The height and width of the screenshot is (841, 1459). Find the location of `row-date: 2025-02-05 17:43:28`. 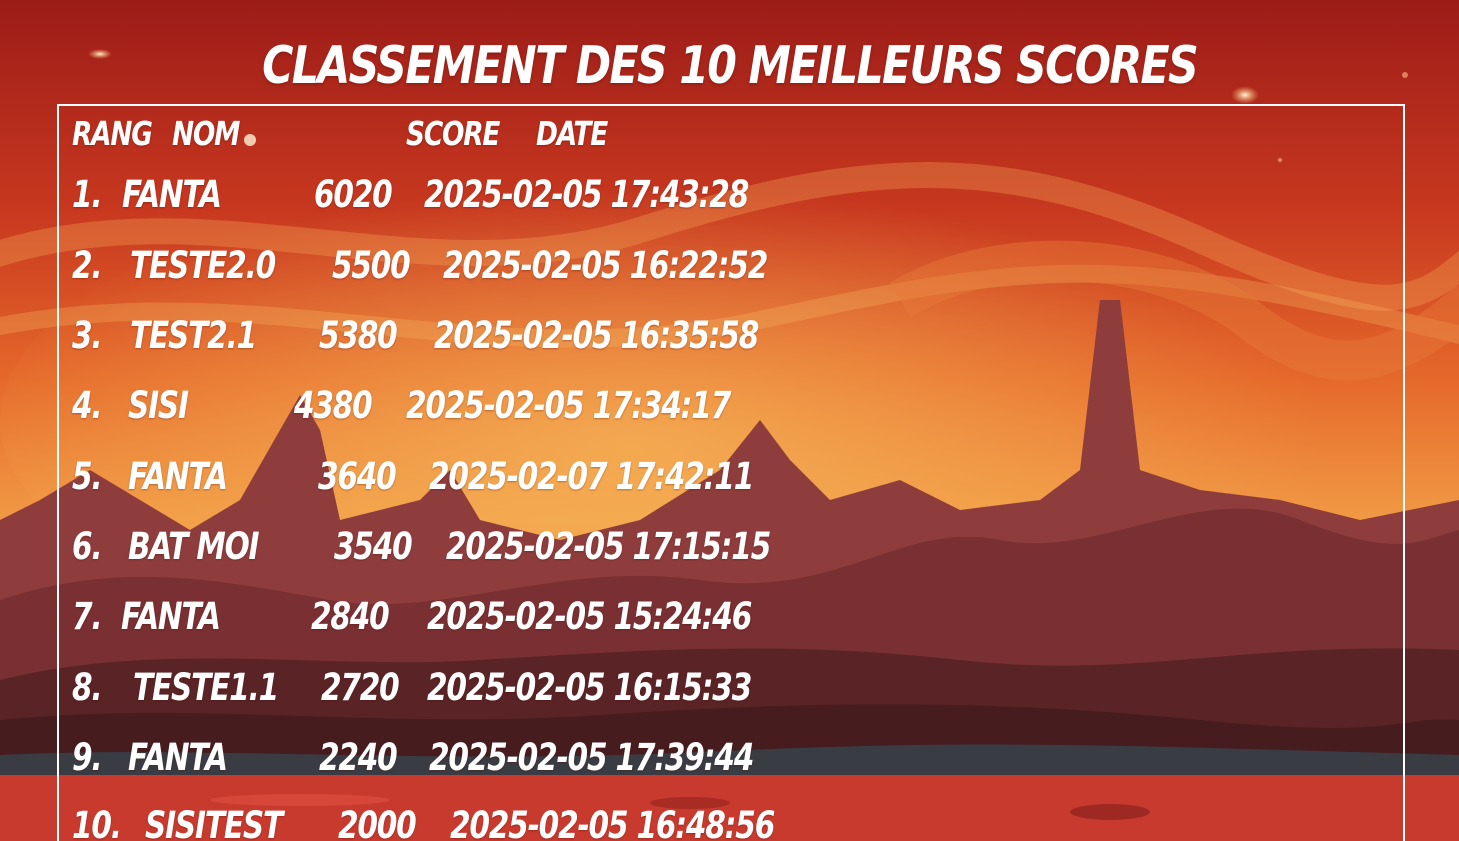

row-date: 2025-02-05 17:43:28 is located at coordinates (586, 194).